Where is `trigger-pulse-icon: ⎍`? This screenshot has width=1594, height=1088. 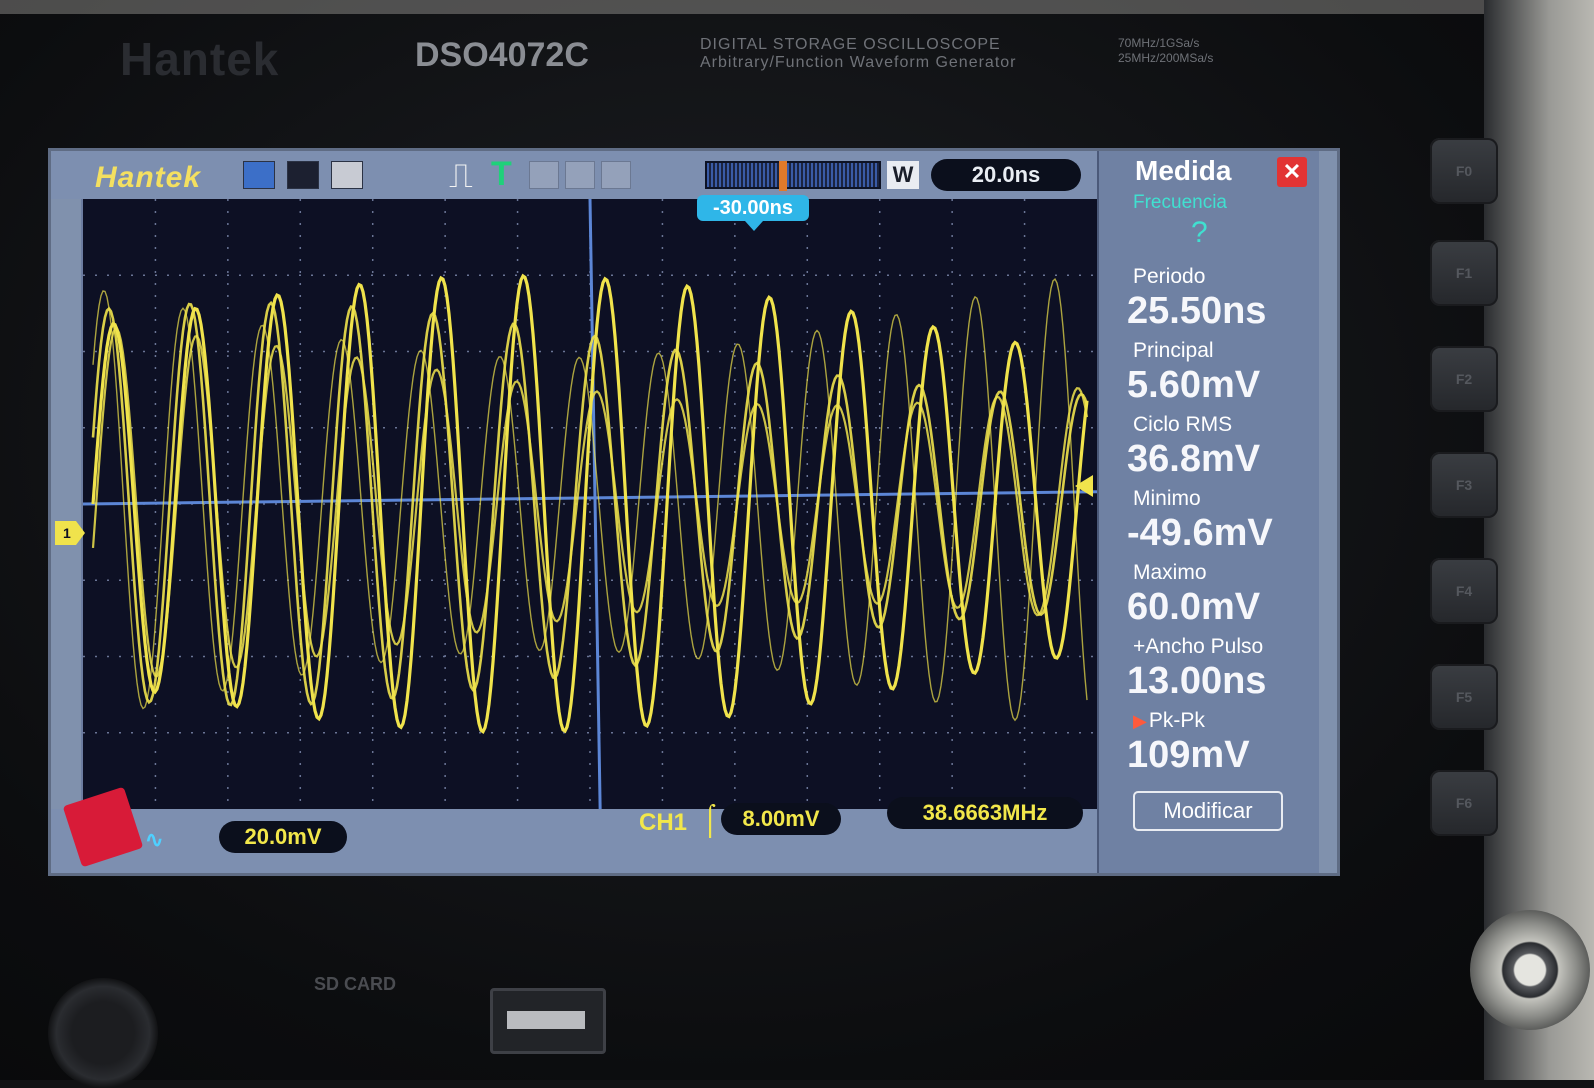
trigger-pulse-icon: ⎍ is located at coordinates (461, 176).